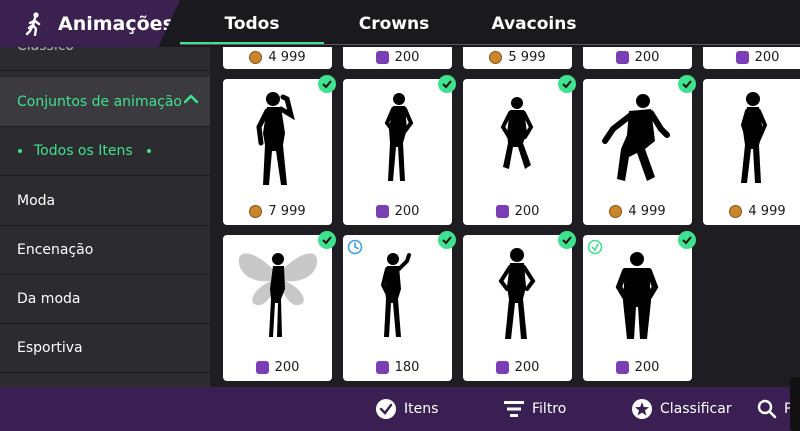  Describe the element at coordinates (191, 99) in the screenshot. I see `chevron-up-icon` at that location.